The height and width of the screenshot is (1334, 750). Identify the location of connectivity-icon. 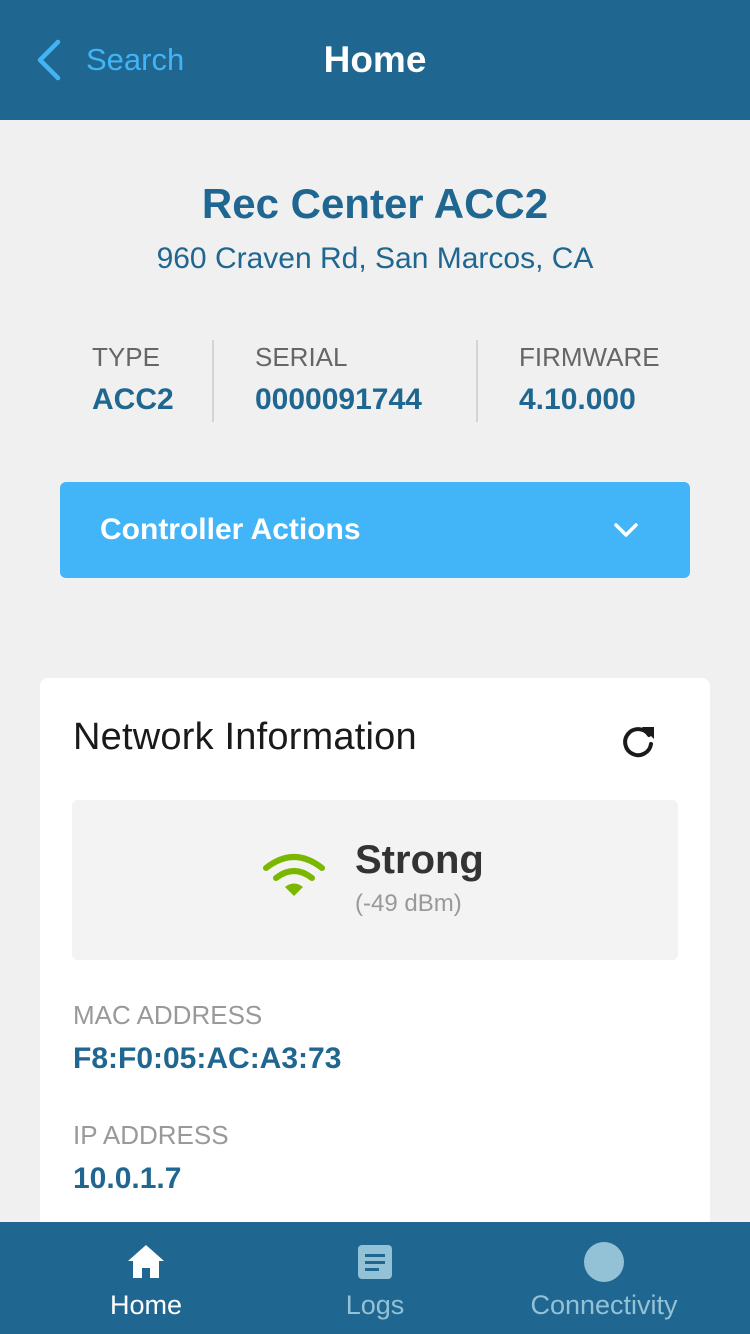
(604, 1262).